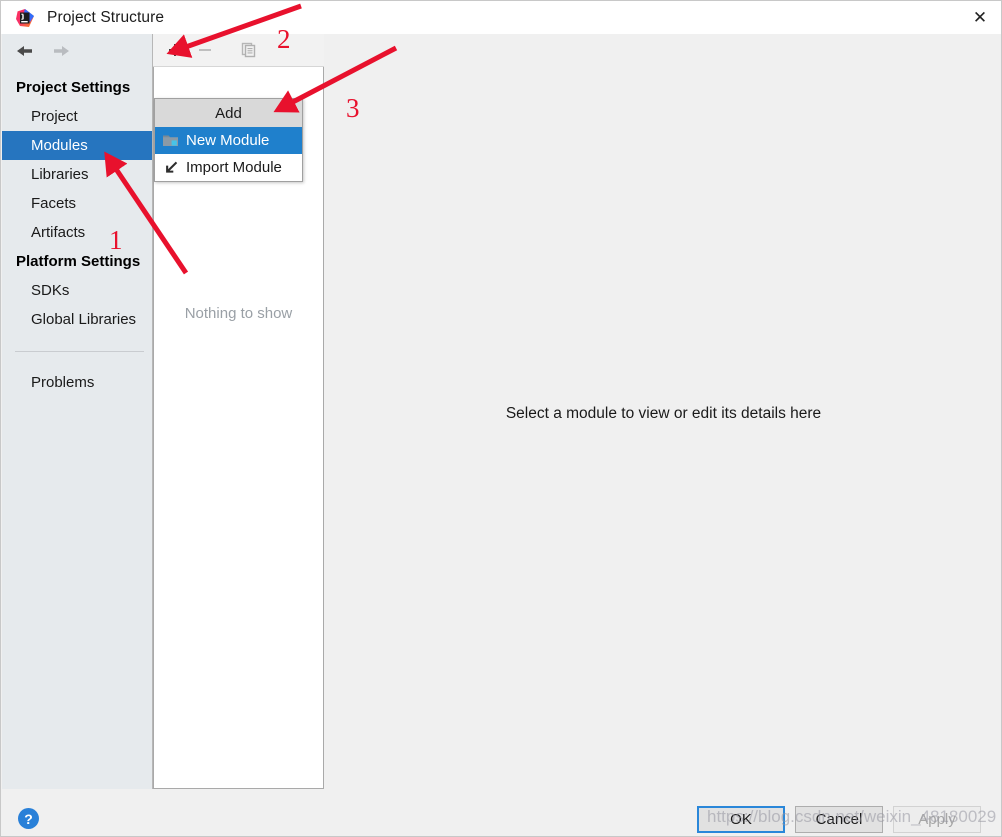 The height and width of the screenshot is (837, 1002). What do you see at coordinates (106, 17) in the screenshot?
I see `window-title: Project Structure` at bounding box center [106, 17].